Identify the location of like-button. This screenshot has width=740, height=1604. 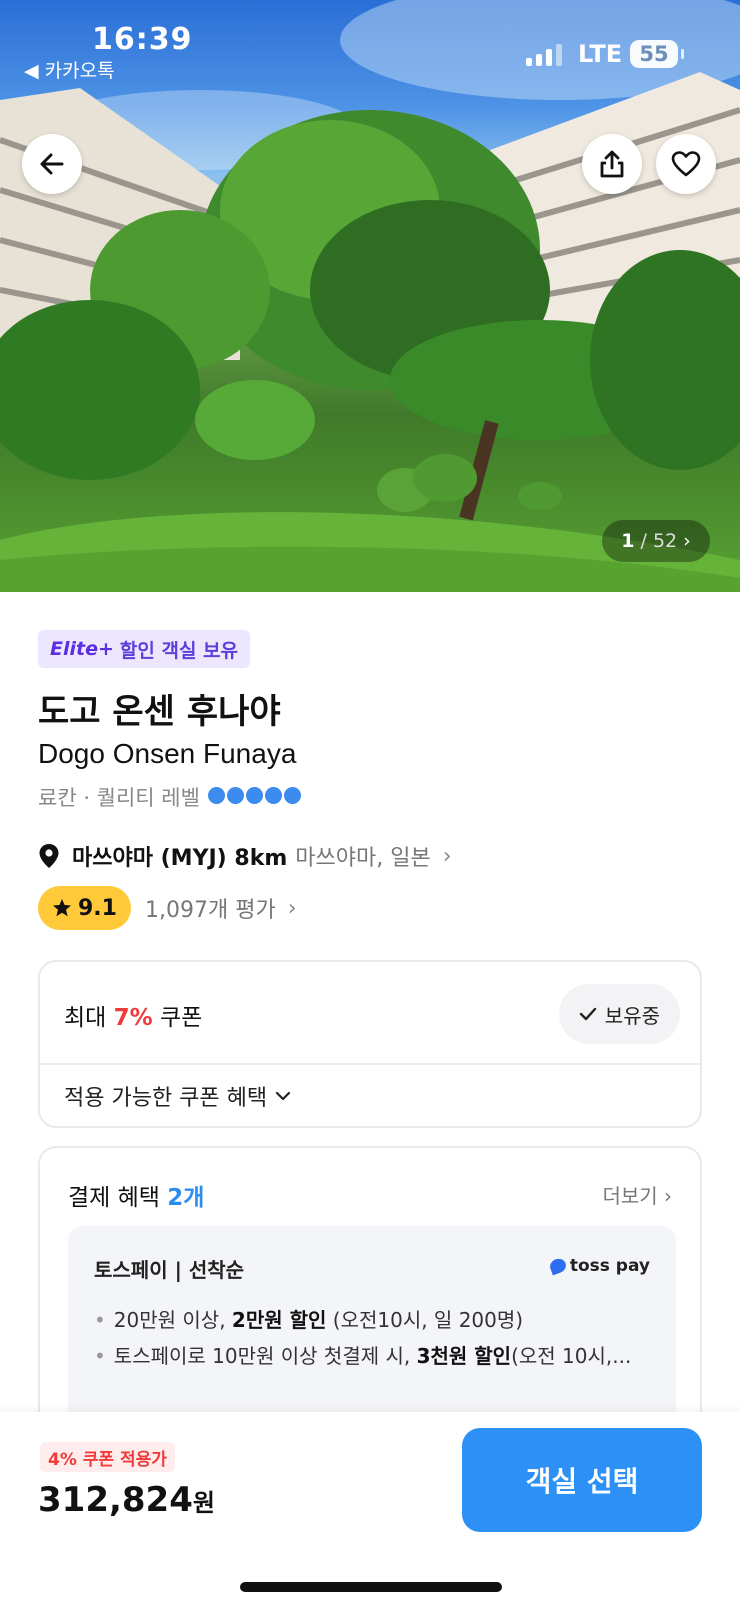
(686, 164).